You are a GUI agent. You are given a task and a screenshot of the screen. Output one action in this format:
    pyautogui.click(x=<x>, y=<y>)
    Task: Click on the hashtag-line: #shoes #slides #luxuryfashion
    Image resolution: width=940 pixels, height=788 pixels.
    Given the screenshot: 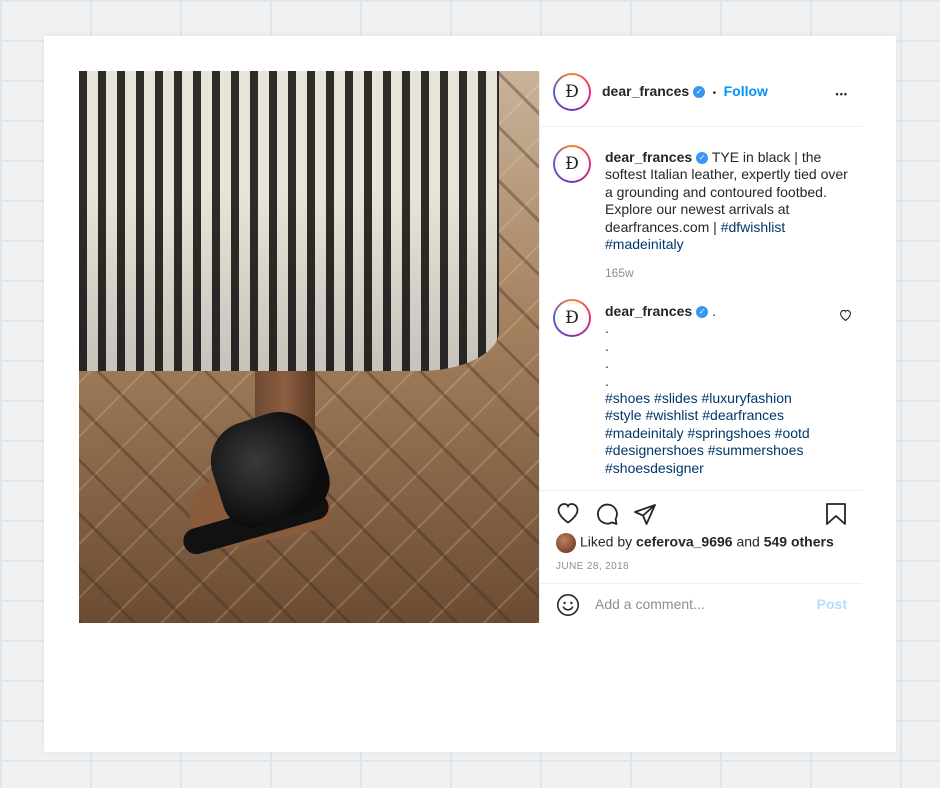 What is the action you would take?
    pyautogui.click(x=730, y=398)
    